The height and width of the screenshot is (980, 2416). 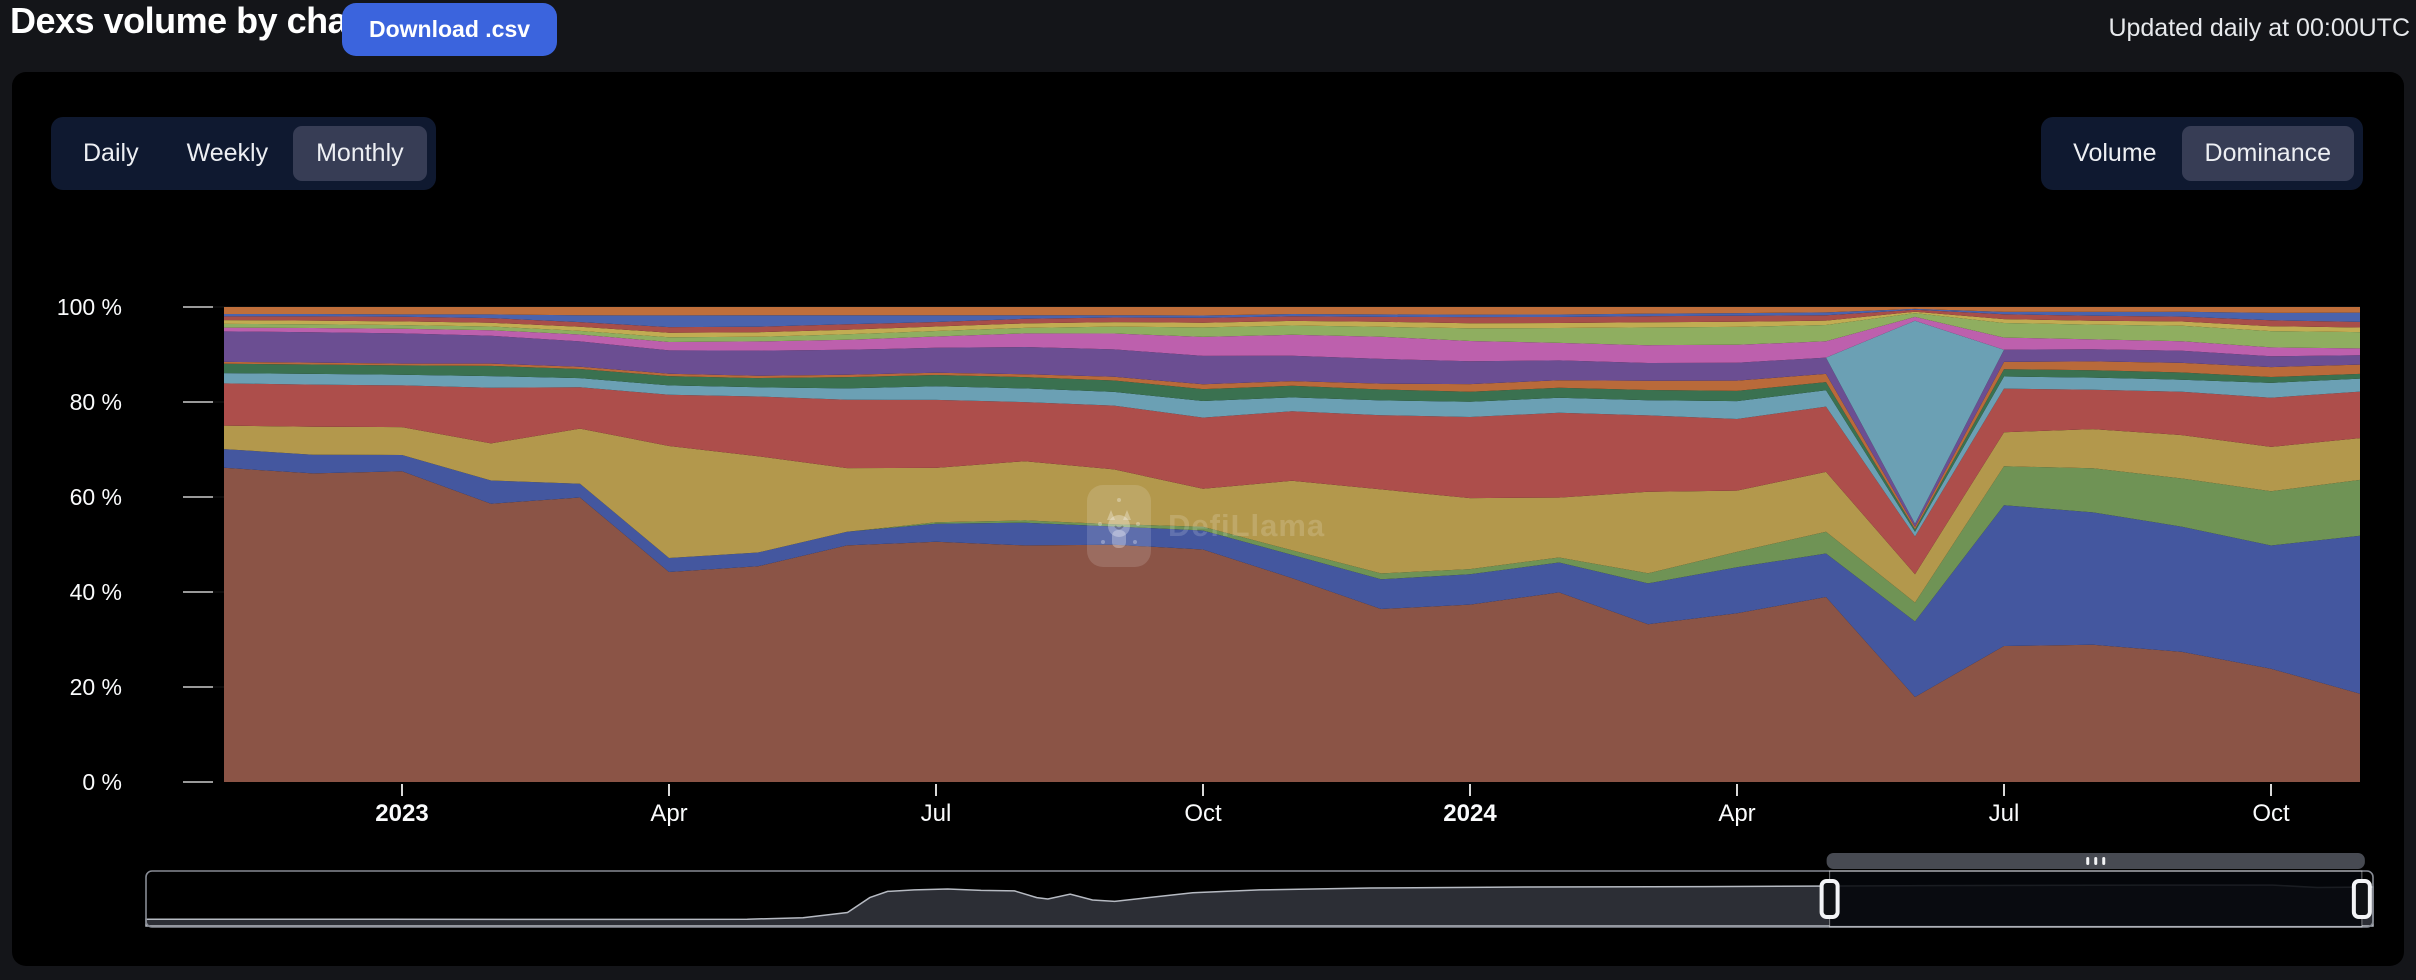 I want to click on download-csv-button: Download .csv, so click(x=450, y=29).